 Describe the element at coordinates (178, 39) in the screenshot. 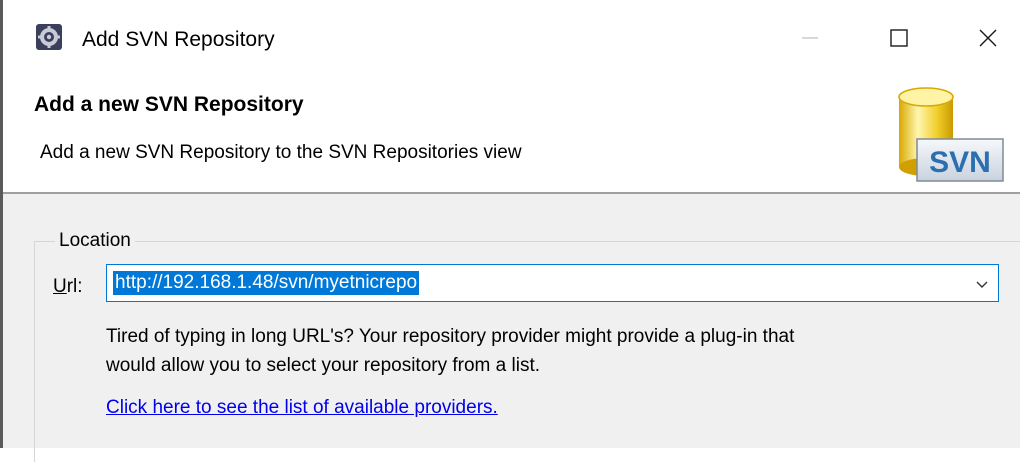

I see `window-title: Add SVN Repository` at that location.